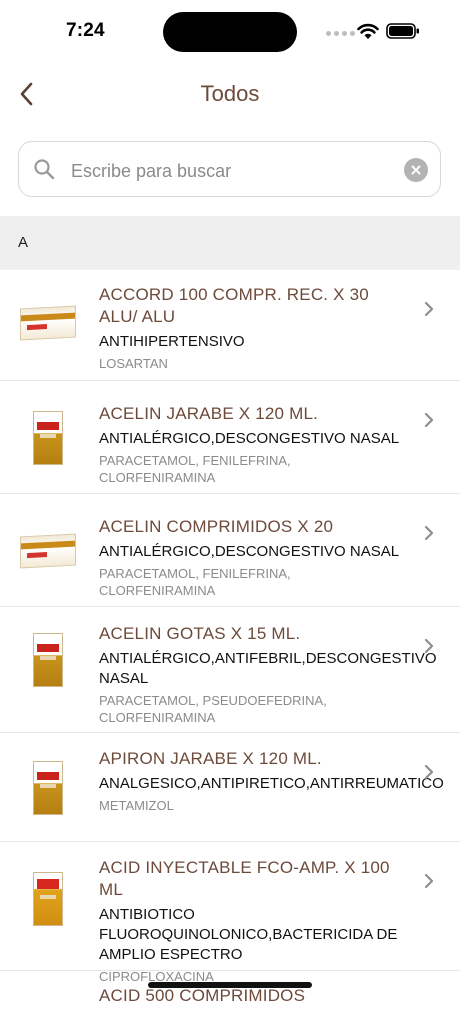 Image resolution: width=460 pixels, height=1011 pixels. What do you see at coordinates (402, 31) in the screenshot?
I see `battery-icon` at bounding box center [402, 31].